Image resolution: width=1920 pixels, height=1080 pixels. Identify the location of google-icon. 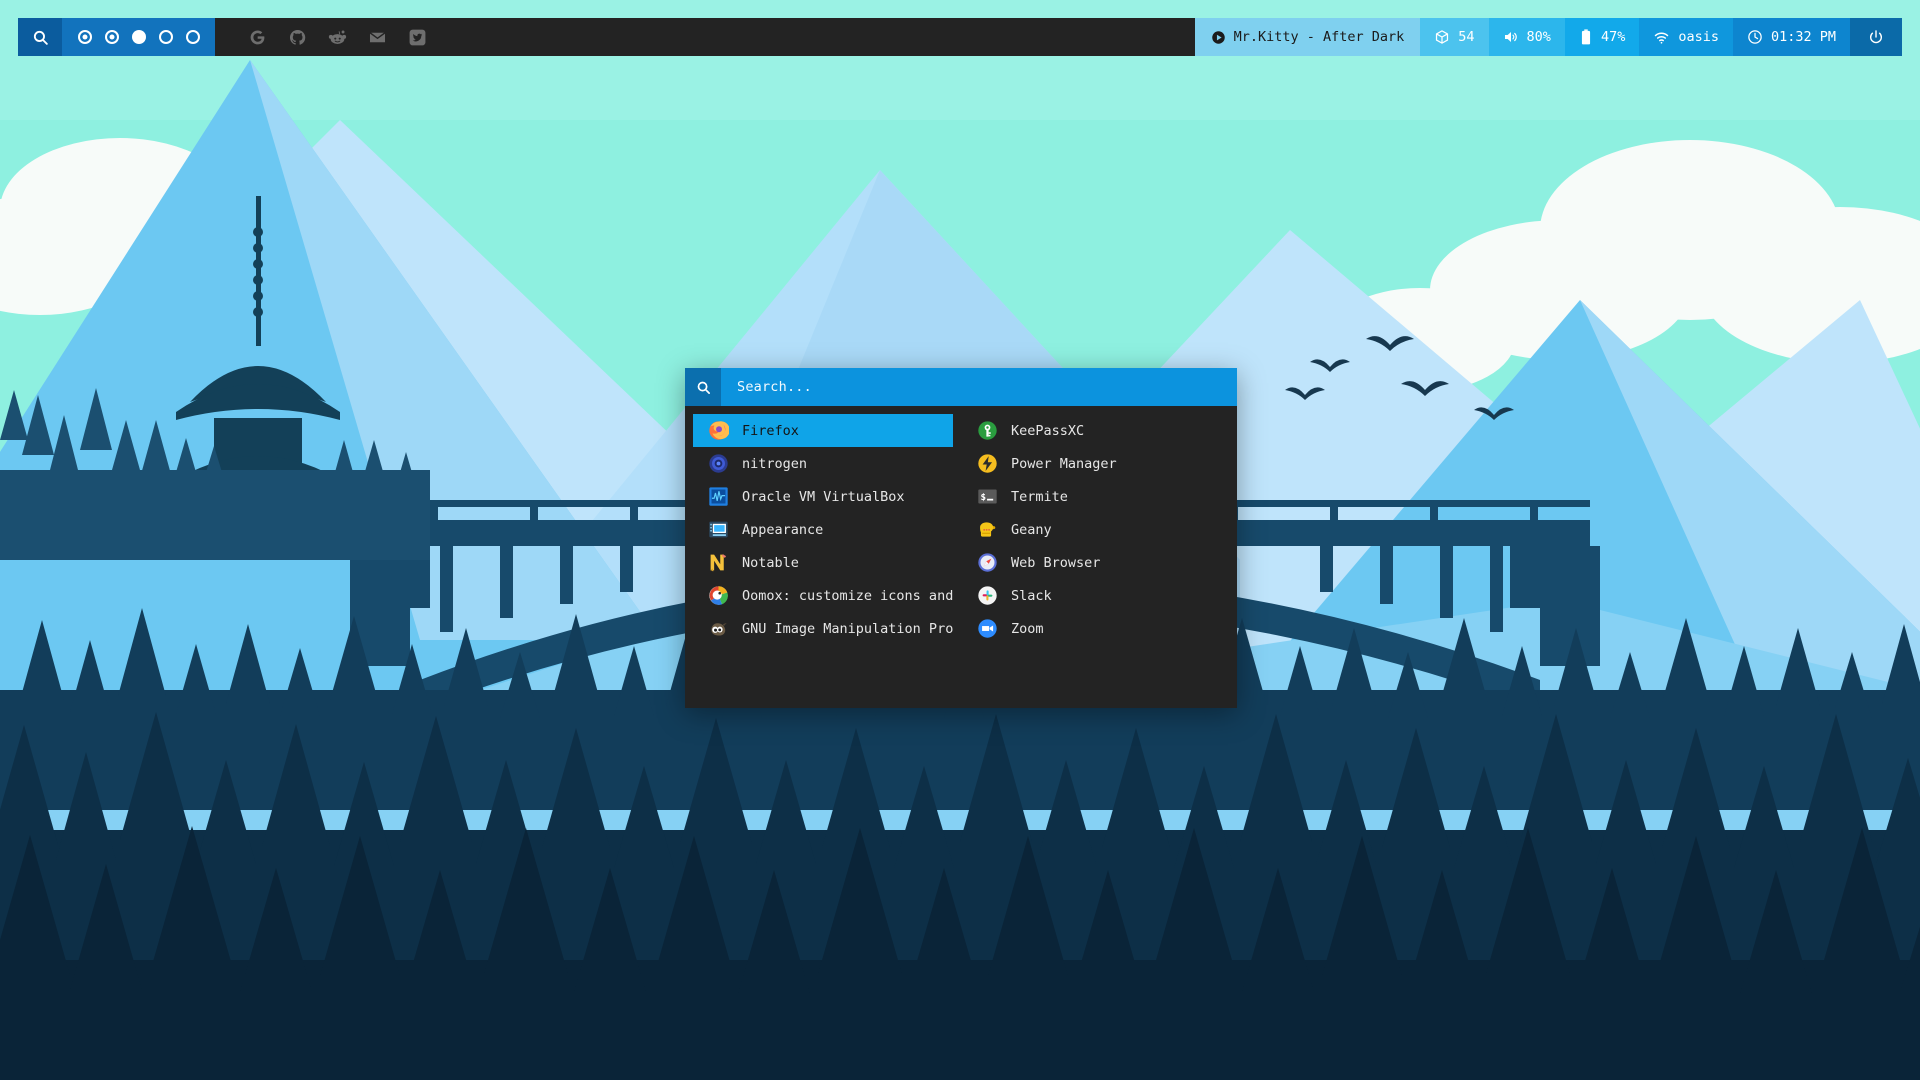
(257, 36).